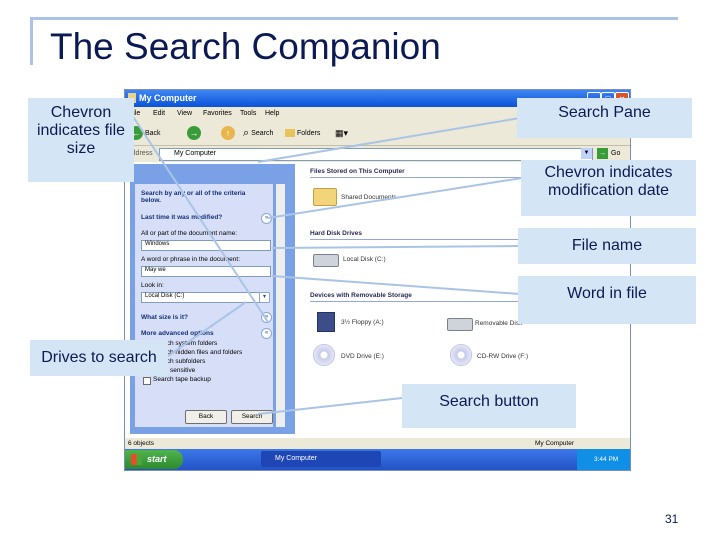 The height and width of the screenshot is (540, 720). Describe the element at coordinates (396, 285) in the screenshot. I see `connector-word-in-file` at that location.